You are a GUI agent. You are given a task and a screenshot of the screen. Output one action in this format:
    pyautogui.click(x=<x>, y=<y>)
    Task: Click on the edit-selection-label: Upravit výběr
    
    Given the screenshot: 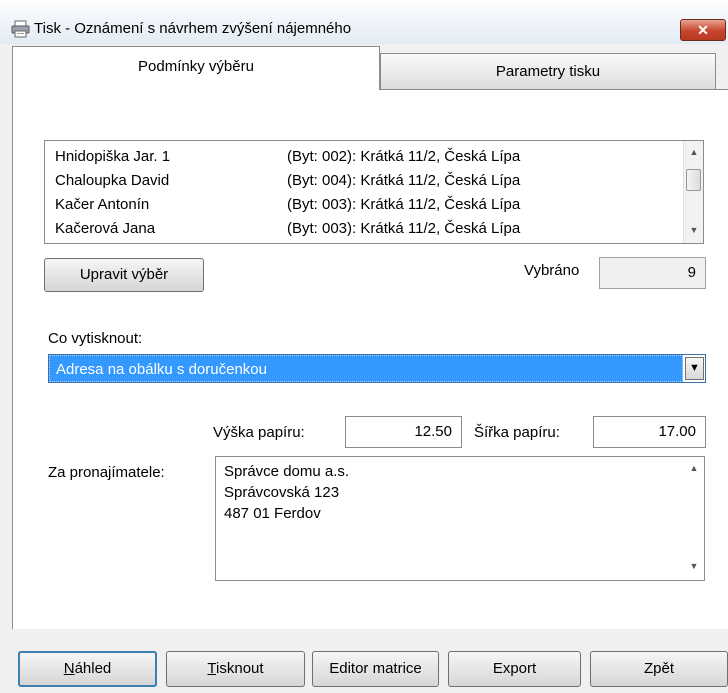 What is the action you would take?
    pyautogui.click(x=124, y=274)
    